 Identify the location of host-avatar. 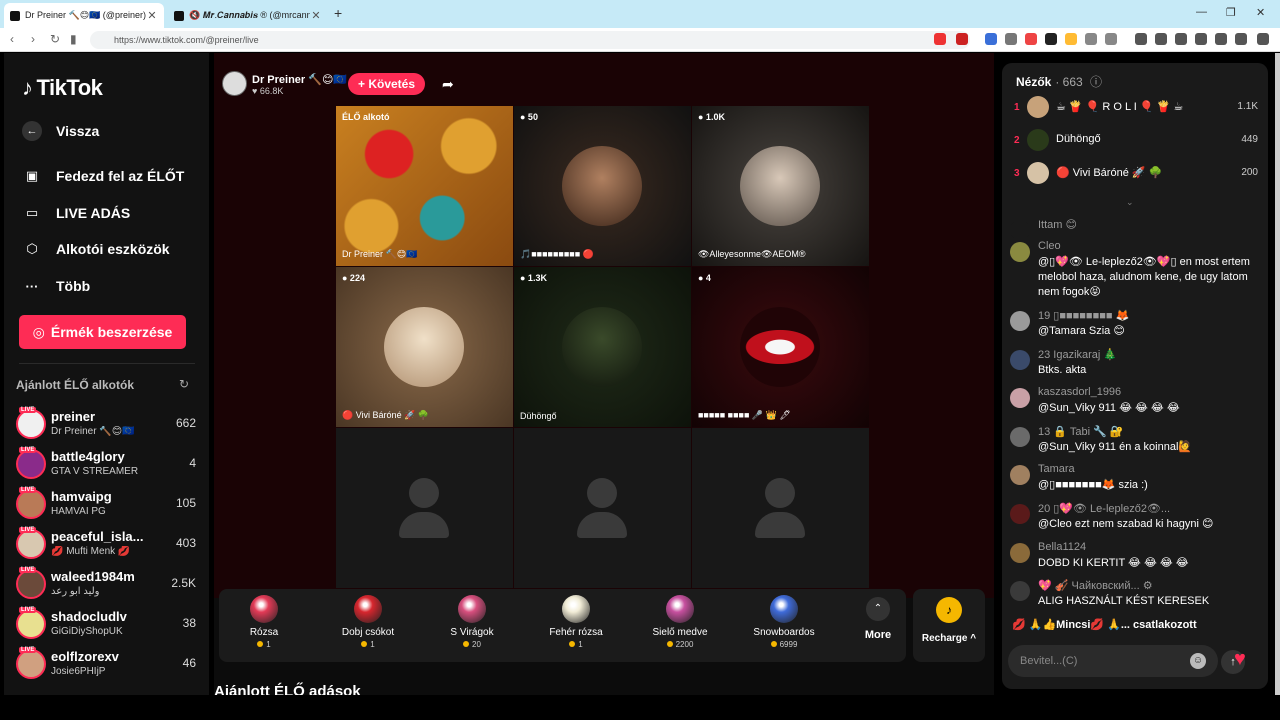
(234, 83).